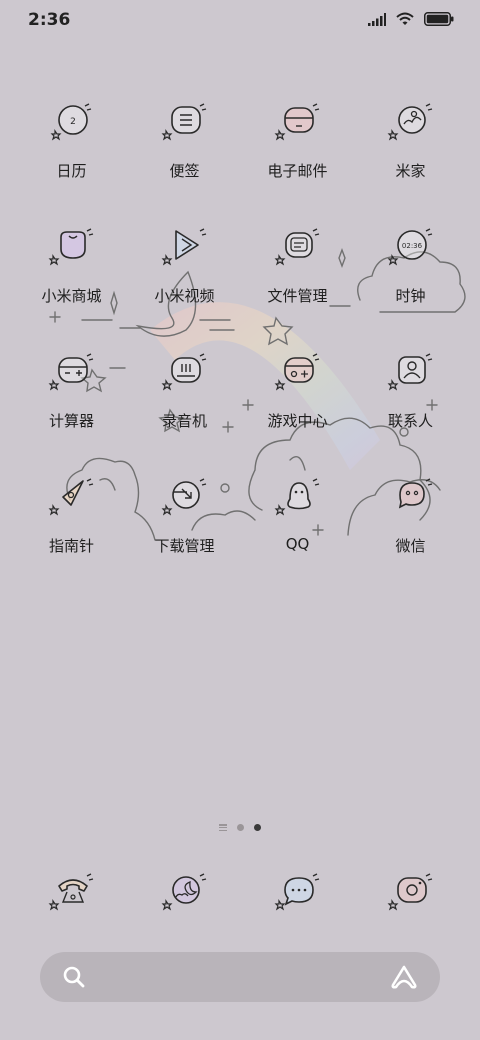  I want to click on assistant-icon, so click(404, 977).